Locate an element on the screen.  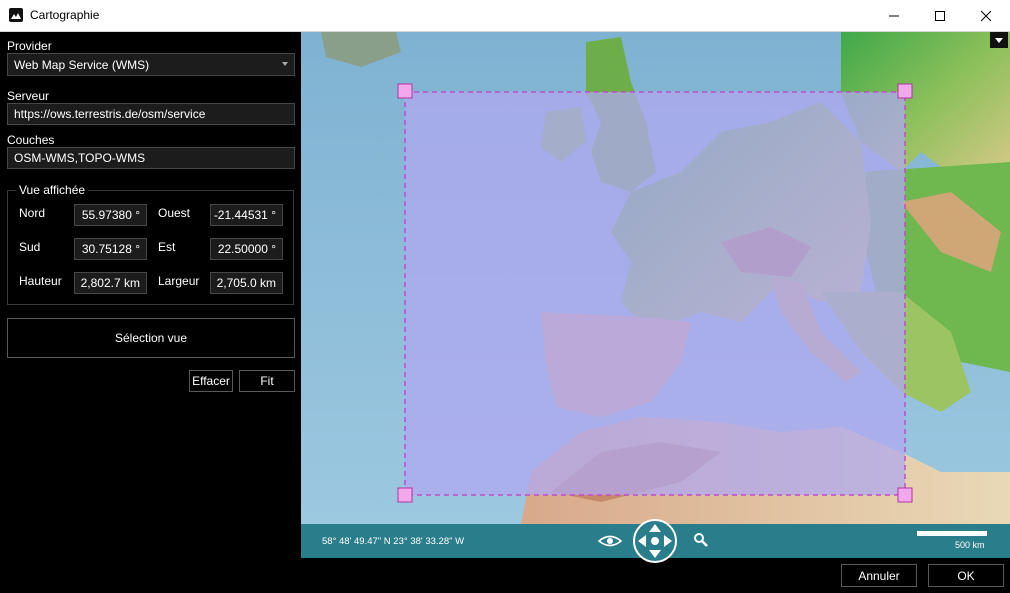
west-label: Ouest is located at coordinates (174, 213).